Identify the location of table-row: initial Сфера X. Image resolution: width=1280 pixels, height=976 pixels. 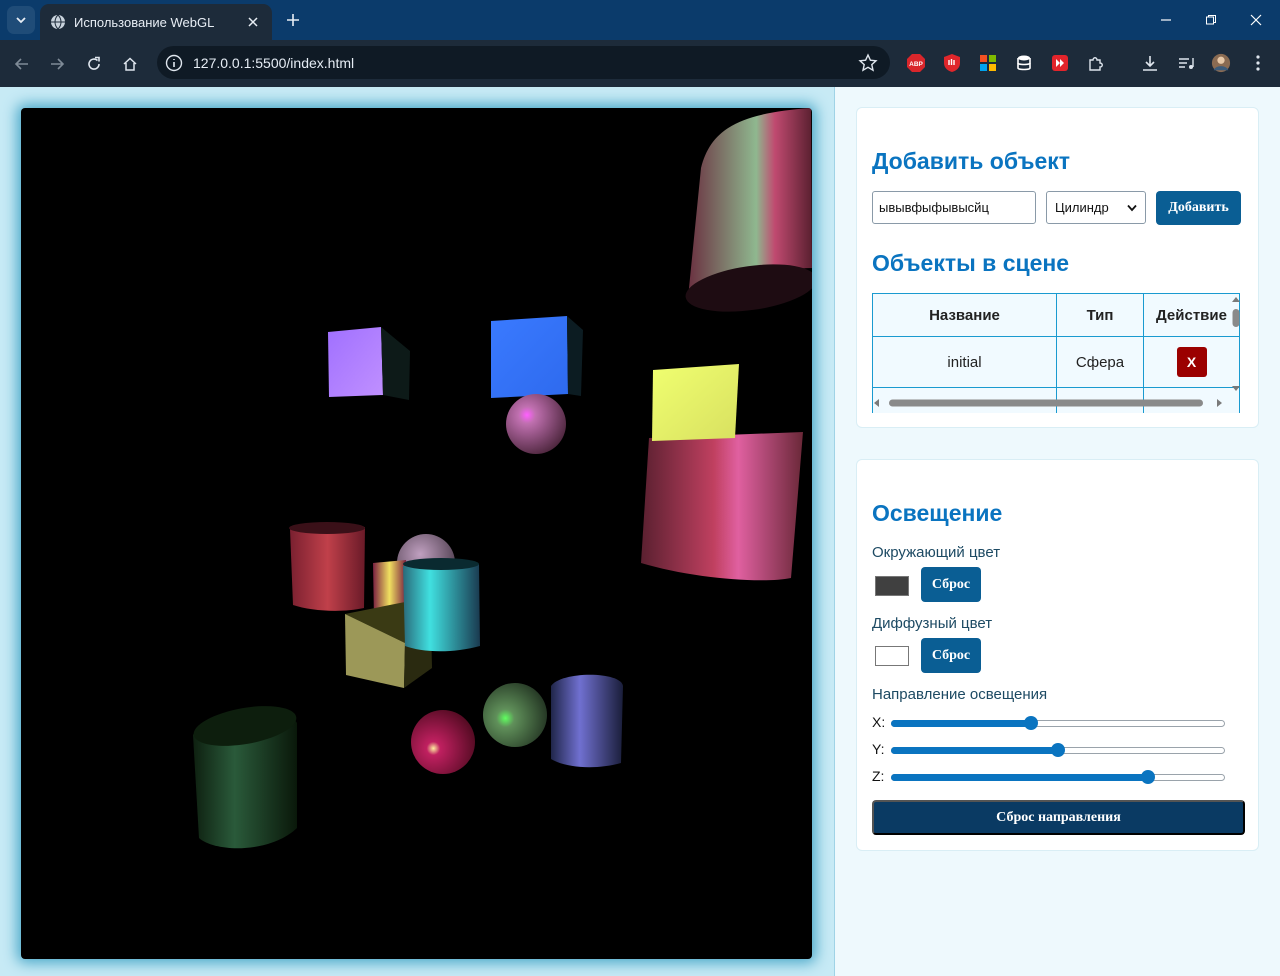
(1056, 362).